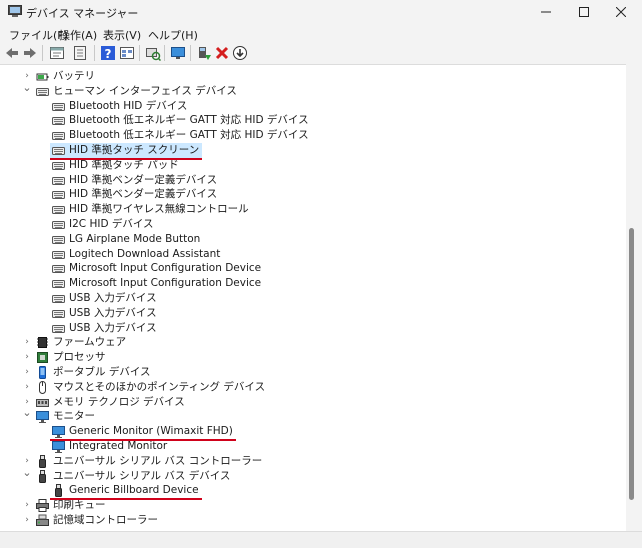 The width and height of the screenshot is (642, 548). Describe the element at coordinates (15, 11) in the screenshot. I see `device-manager-icon` at that location.